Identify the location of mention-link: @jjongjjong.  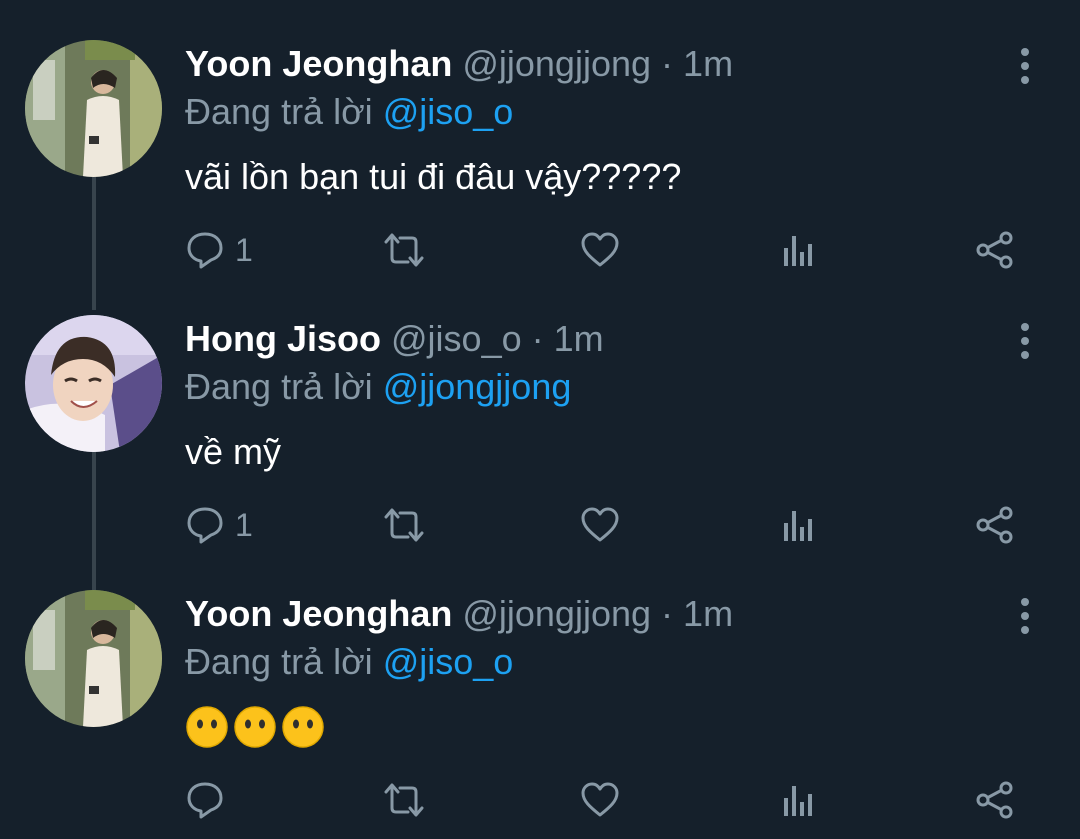
(477, 386).